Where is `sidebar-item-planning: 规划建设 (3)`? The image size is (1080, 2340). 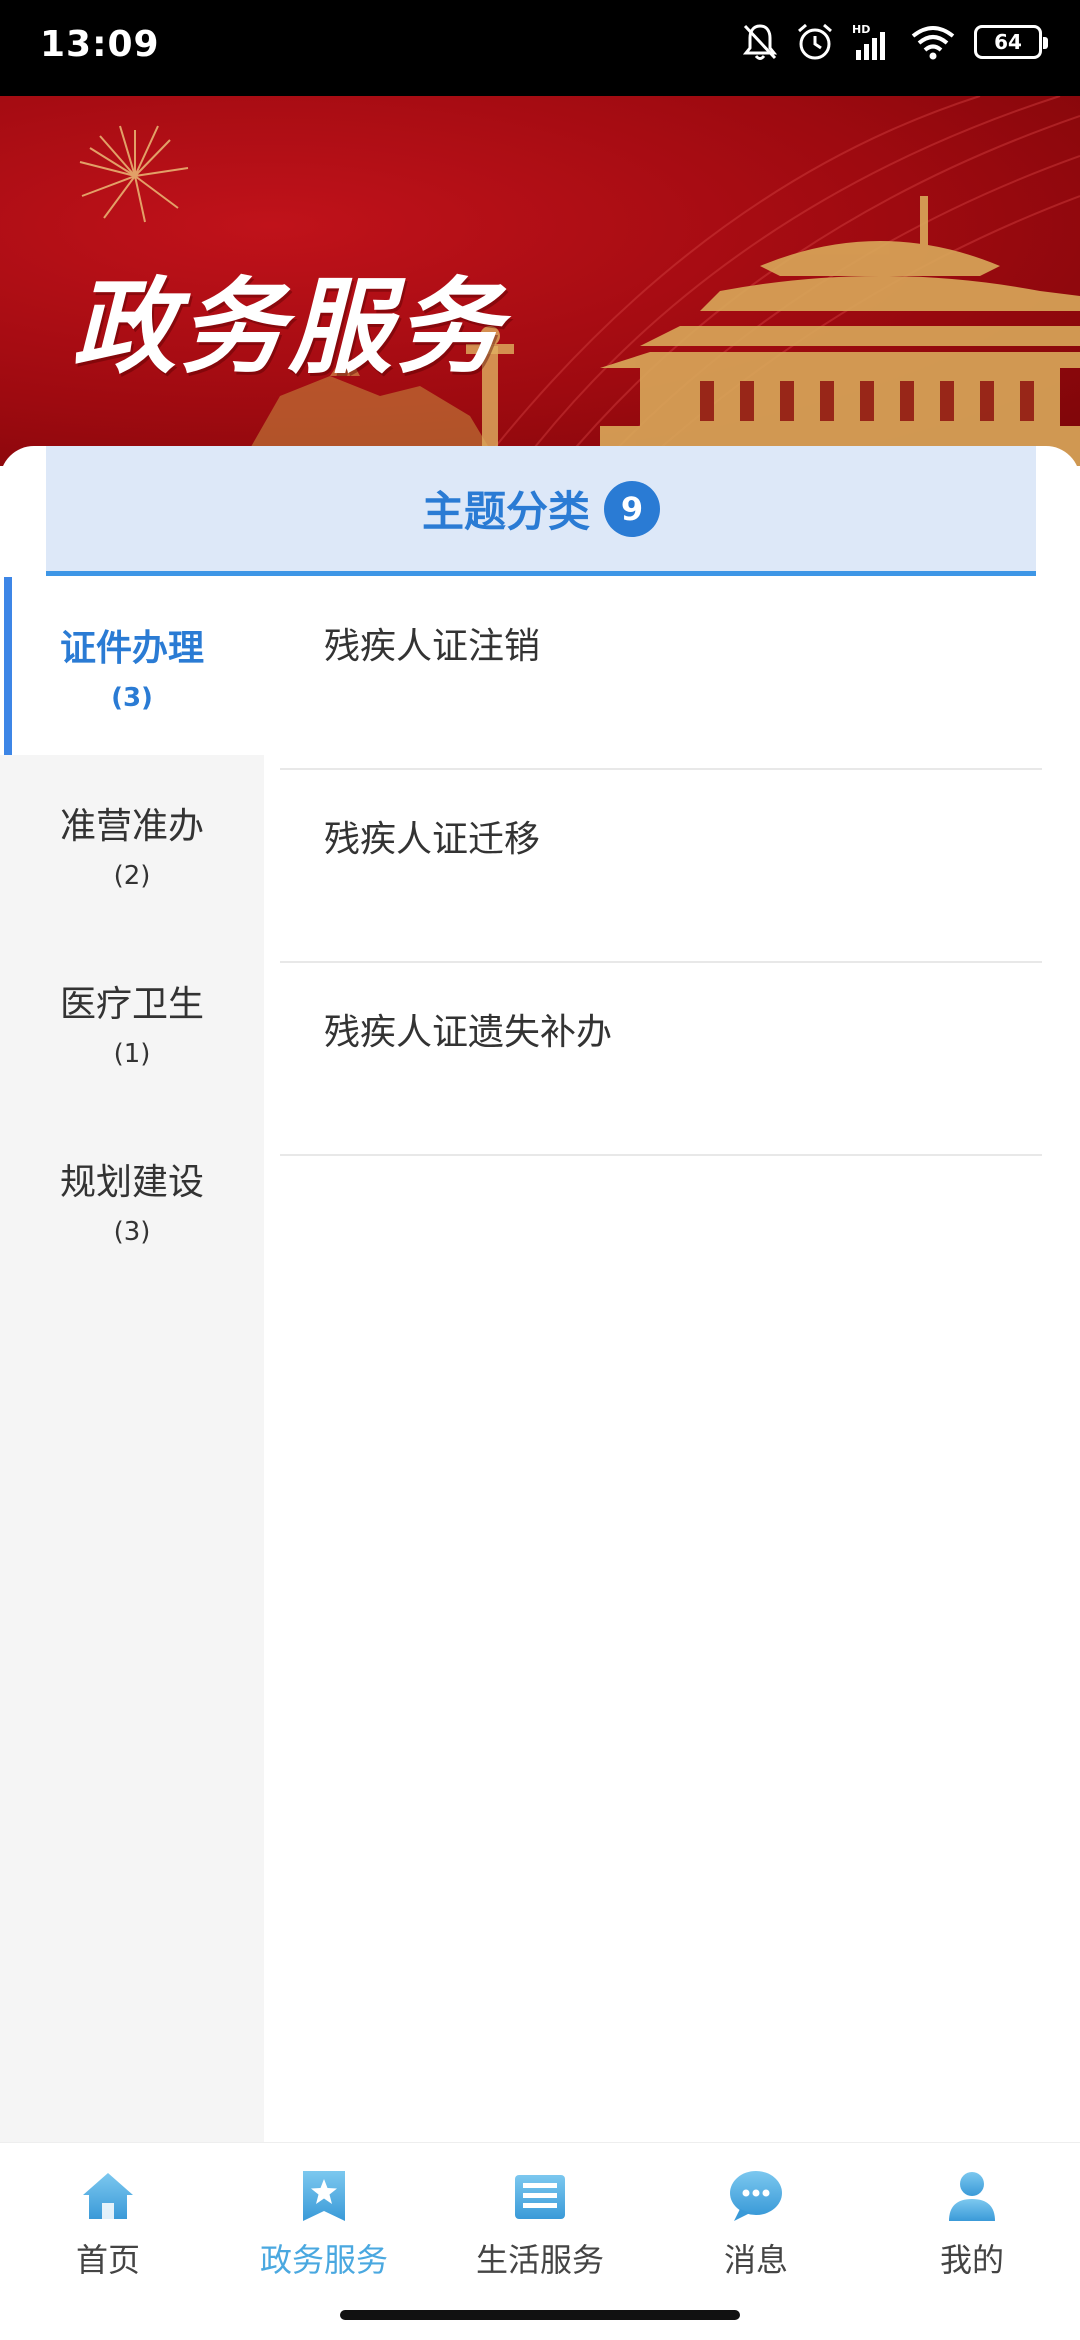
sidebar-item-planning: 规划建设 (3) is located at coordinates (132, 1200).